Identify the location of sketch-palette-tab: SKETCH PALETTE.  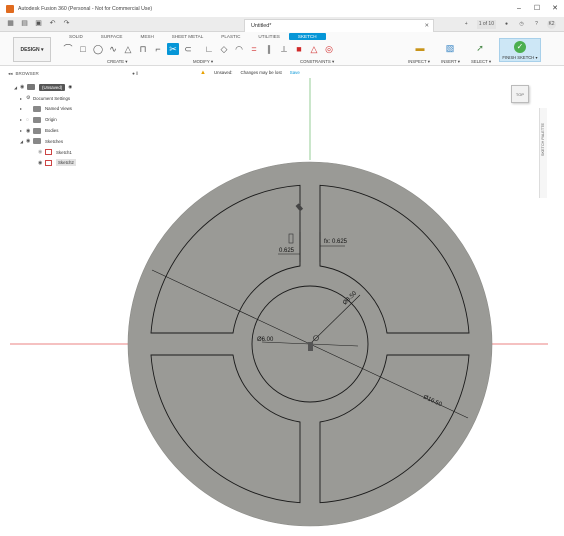
(543, 153).